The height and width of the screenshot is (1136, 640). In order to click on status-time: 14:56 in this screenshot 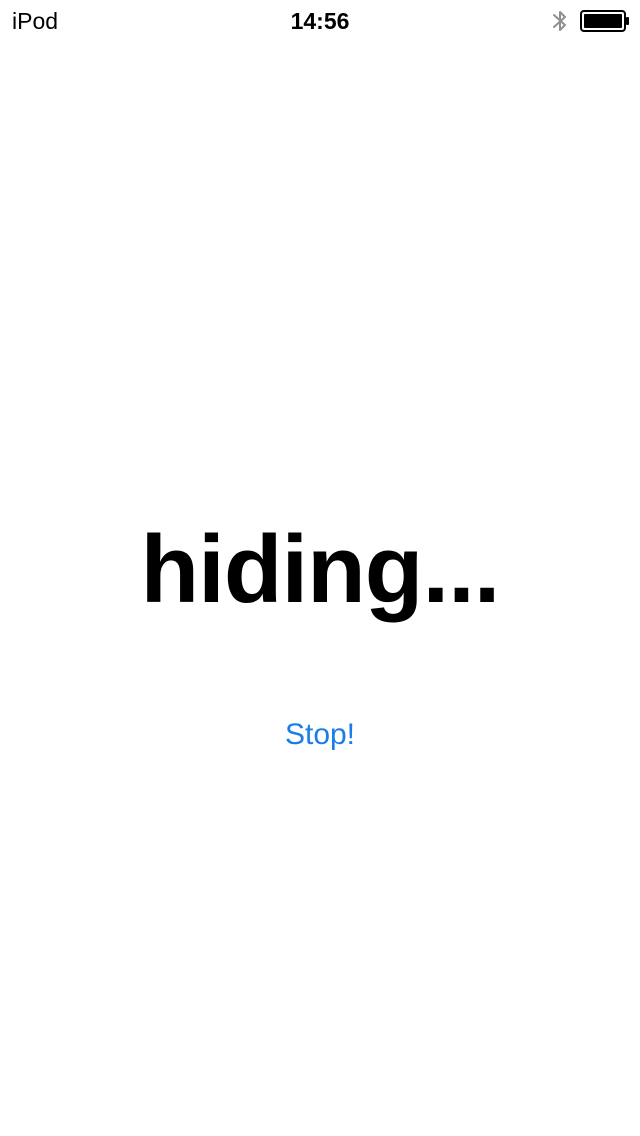, I will do `click(320, 21)`.